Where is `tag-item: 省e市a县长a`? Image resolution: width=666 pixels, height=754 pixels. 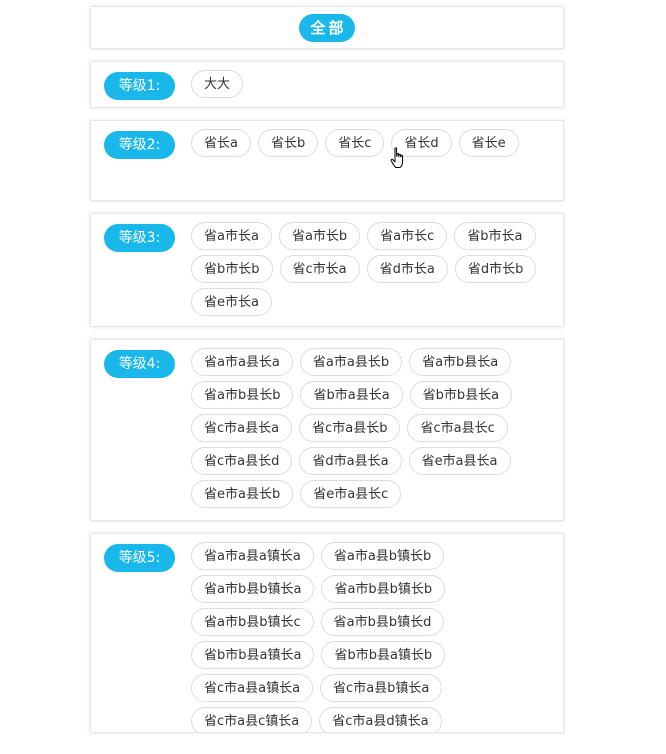 tag-item: 省e市a县长a is located at coordinates (459, 461).